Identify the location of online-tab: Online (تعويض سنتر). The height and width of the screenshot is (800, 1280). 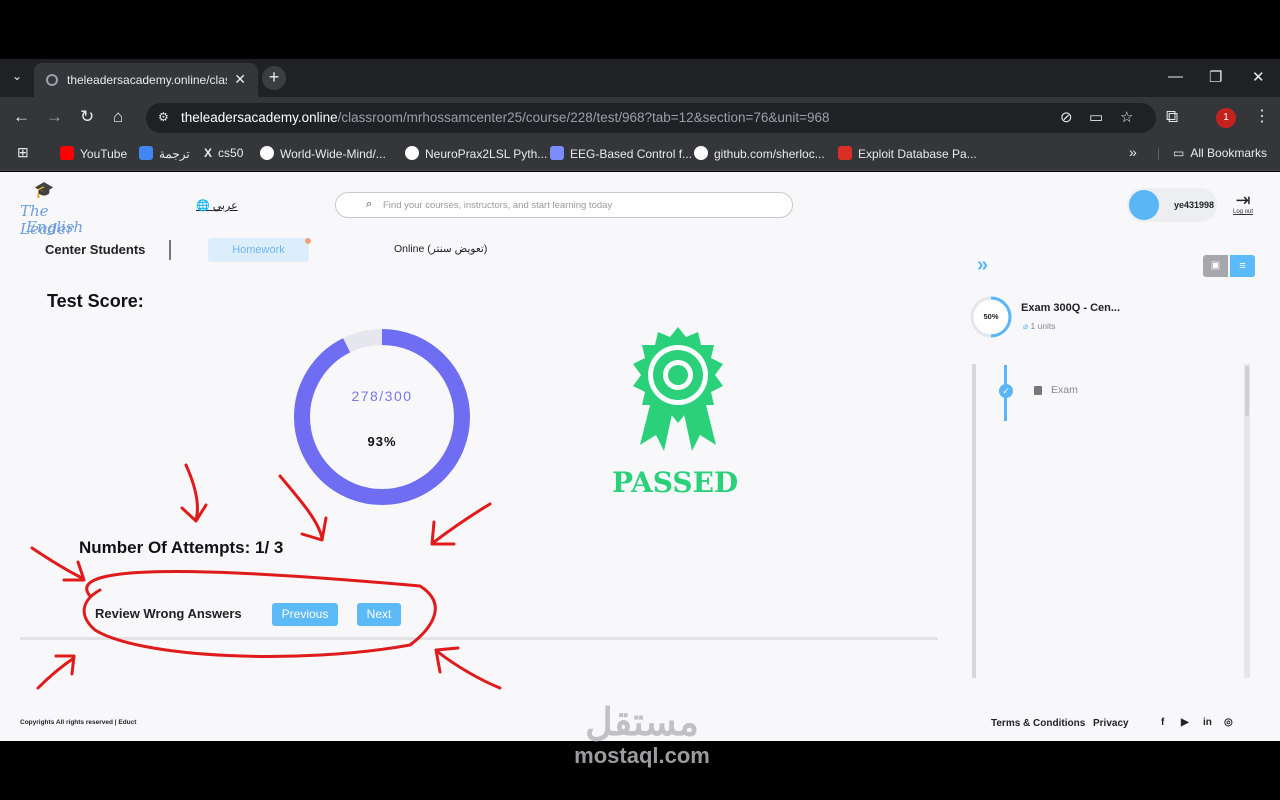
(440, 249).